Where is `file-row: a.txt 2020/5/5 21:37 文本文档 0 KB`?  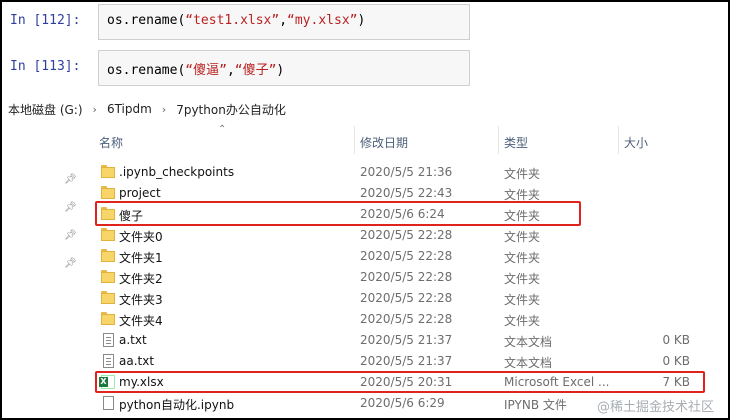
file-row: a.txt 2020/5/5 21:37 文本文档 0 KB is located at coordinates (365, 340).